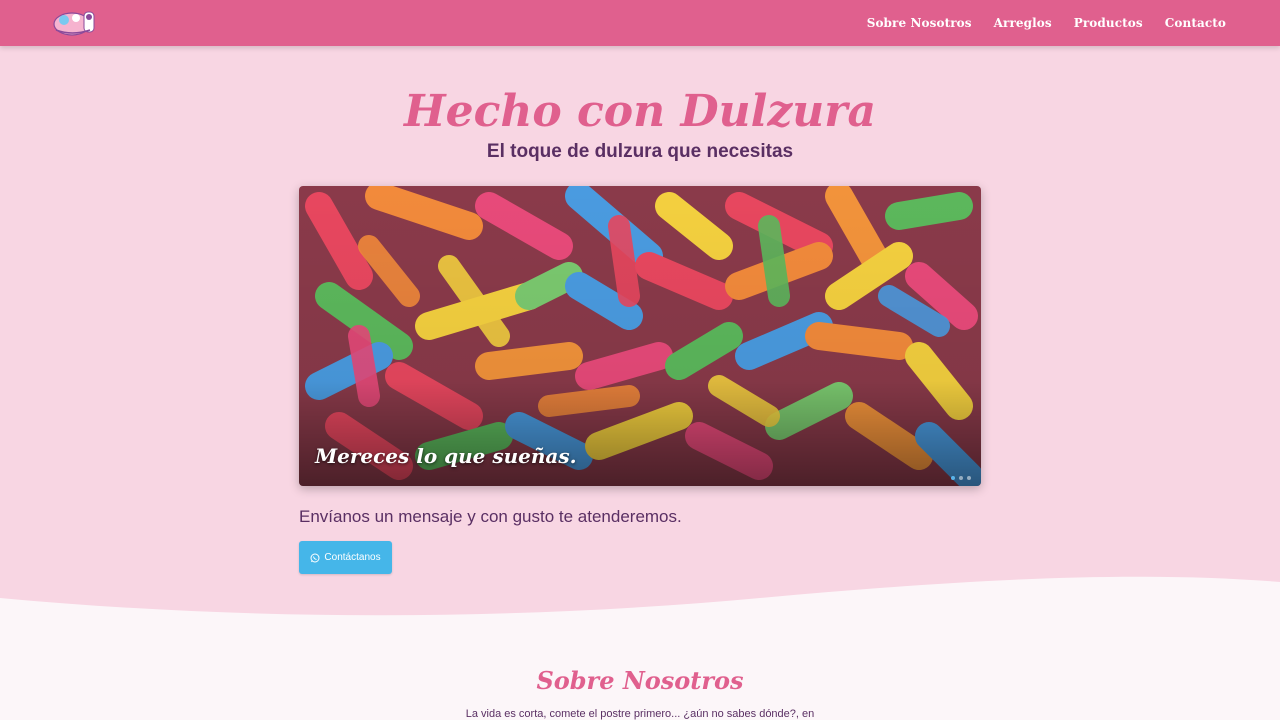 This screenshot has width=1280, height=720. Describe the element at coordinates (919, 23) in the screenshot. I see `nav-link-sobre-nosotros: Sobre Nosotros` at that location.